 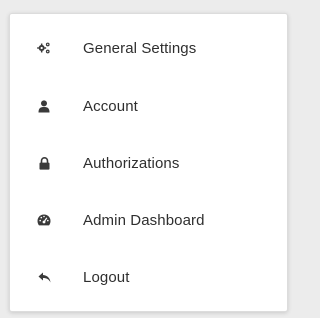 I want to click on menu-item-label: General Settings, so click(x=140, y=48).